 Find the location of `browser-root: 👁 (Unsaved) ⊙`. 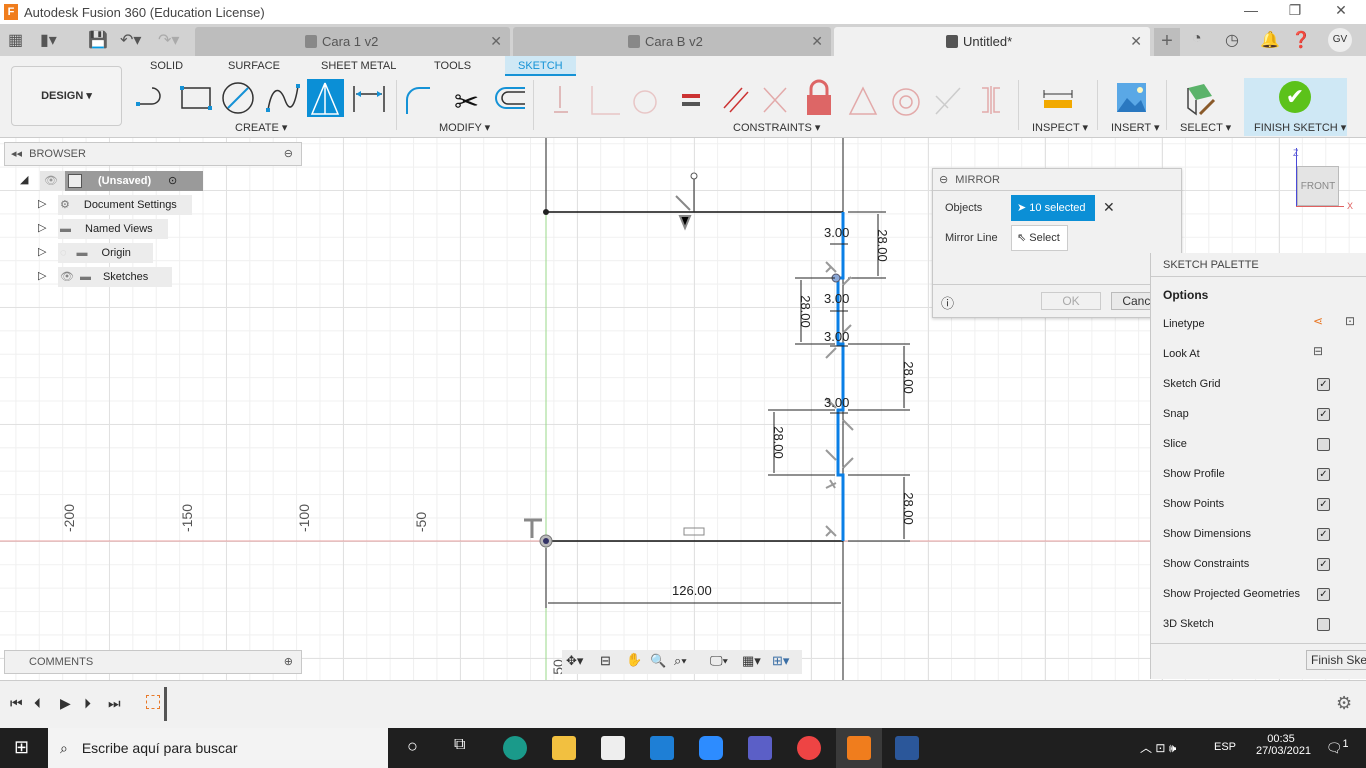

browser-root: 👁 (Unsaved) ⊙ is located at coordinates (121, 181).